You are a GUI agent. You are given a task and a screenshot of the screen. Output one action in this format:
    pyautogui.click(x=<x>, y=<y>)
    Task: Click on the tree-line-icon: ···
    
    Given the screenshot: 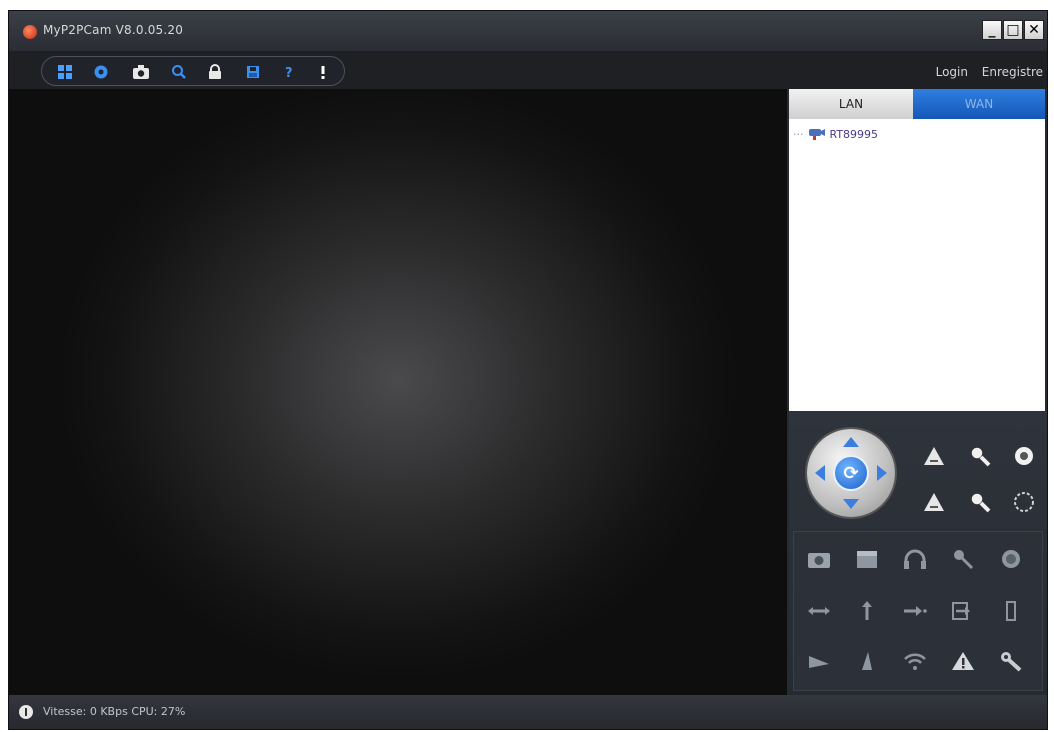 What is the action you would take?
    pyautogui.click(x=798, y=134)
    